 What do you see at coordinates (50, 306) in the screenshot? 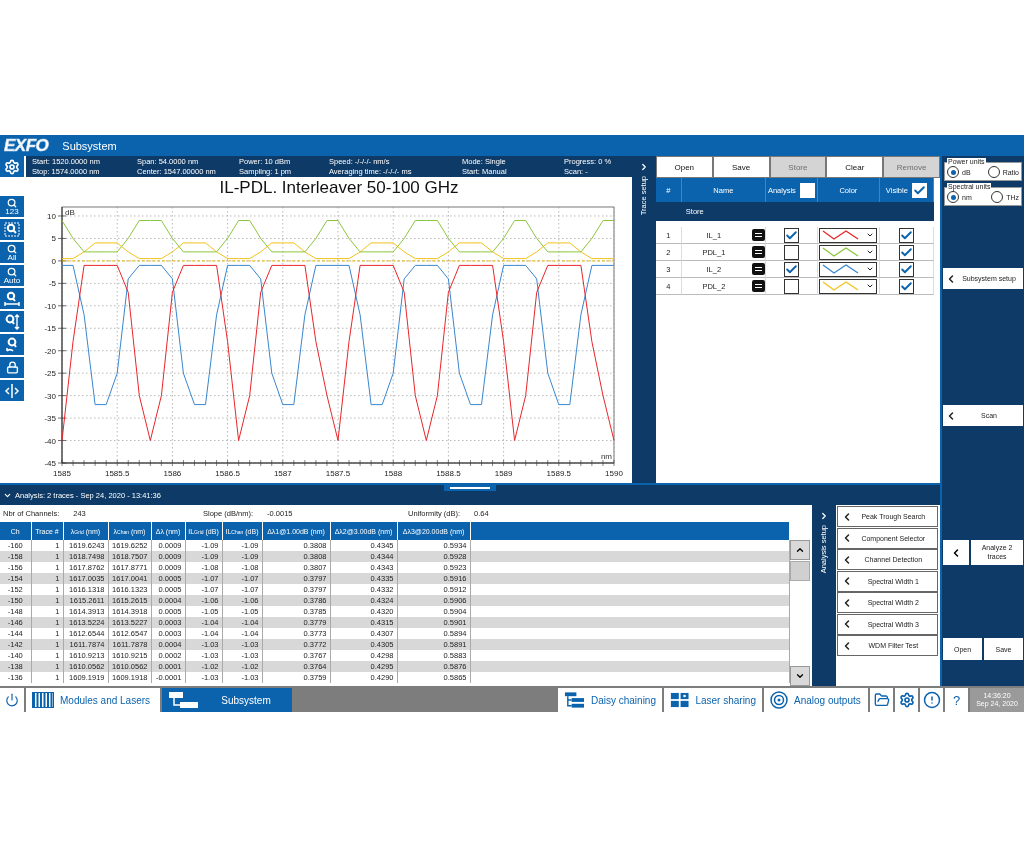
I see `y-tick-label: -10` at bounding box center [50, 306].